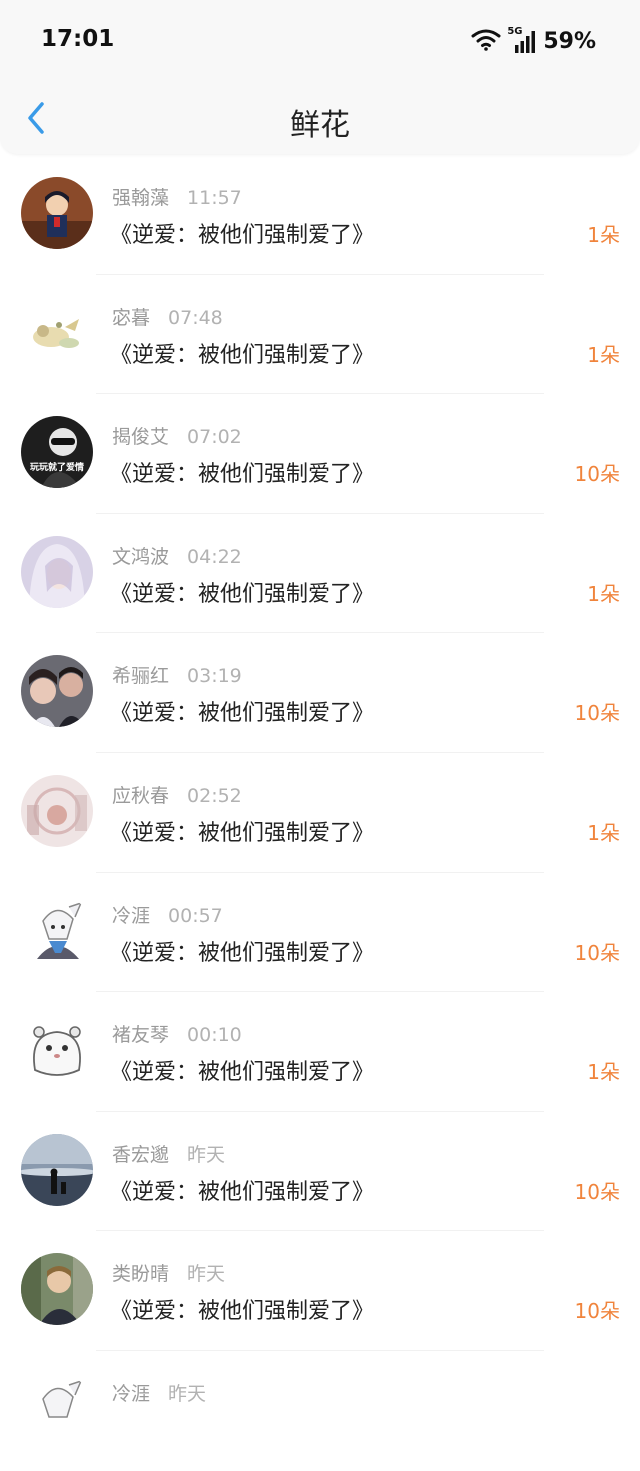  I want to click on user-name: 强翰藻 11:57, so click(177, 198).